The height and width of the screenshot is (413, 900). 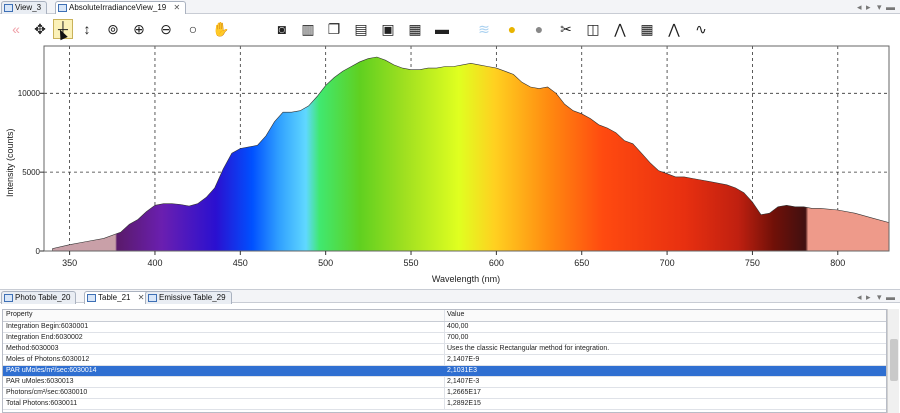 I want to click on x-tick-label: 500, so click(x=326, y=263).